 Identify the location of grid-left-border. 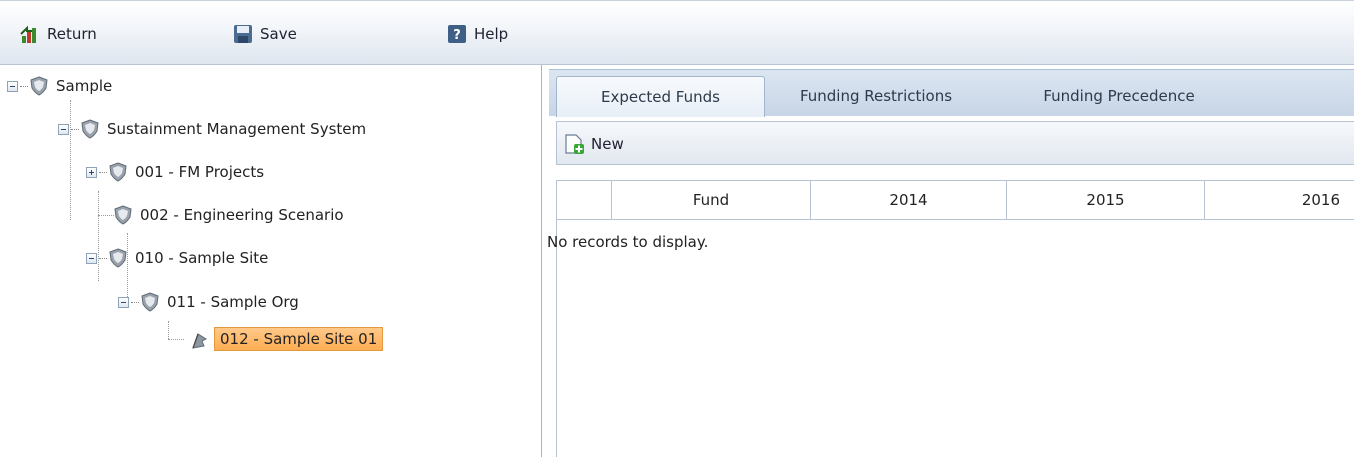
(556, 338).